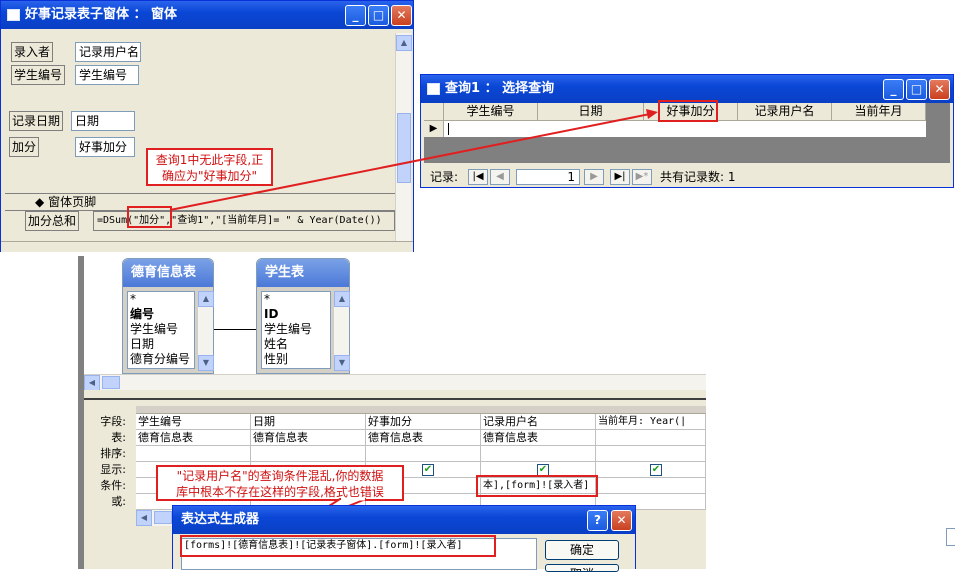 Image resolution: width=955 pixels, height=572 pixels. I want to click on expression-builder-title: 表达式生成器, so click(220, 519).